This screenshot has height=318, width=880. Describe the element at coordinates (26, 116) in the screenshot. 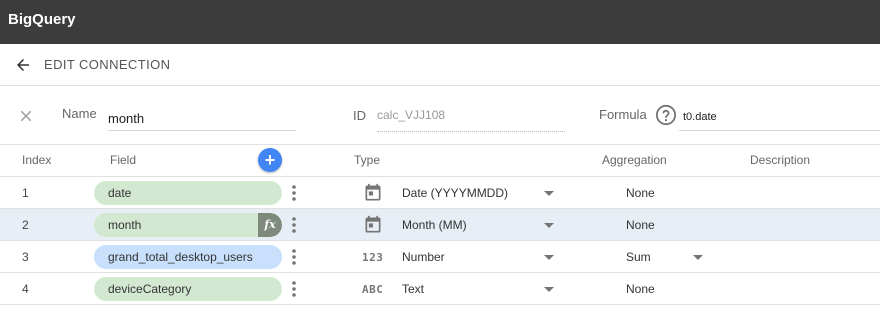

I see `close-icon` at that location.